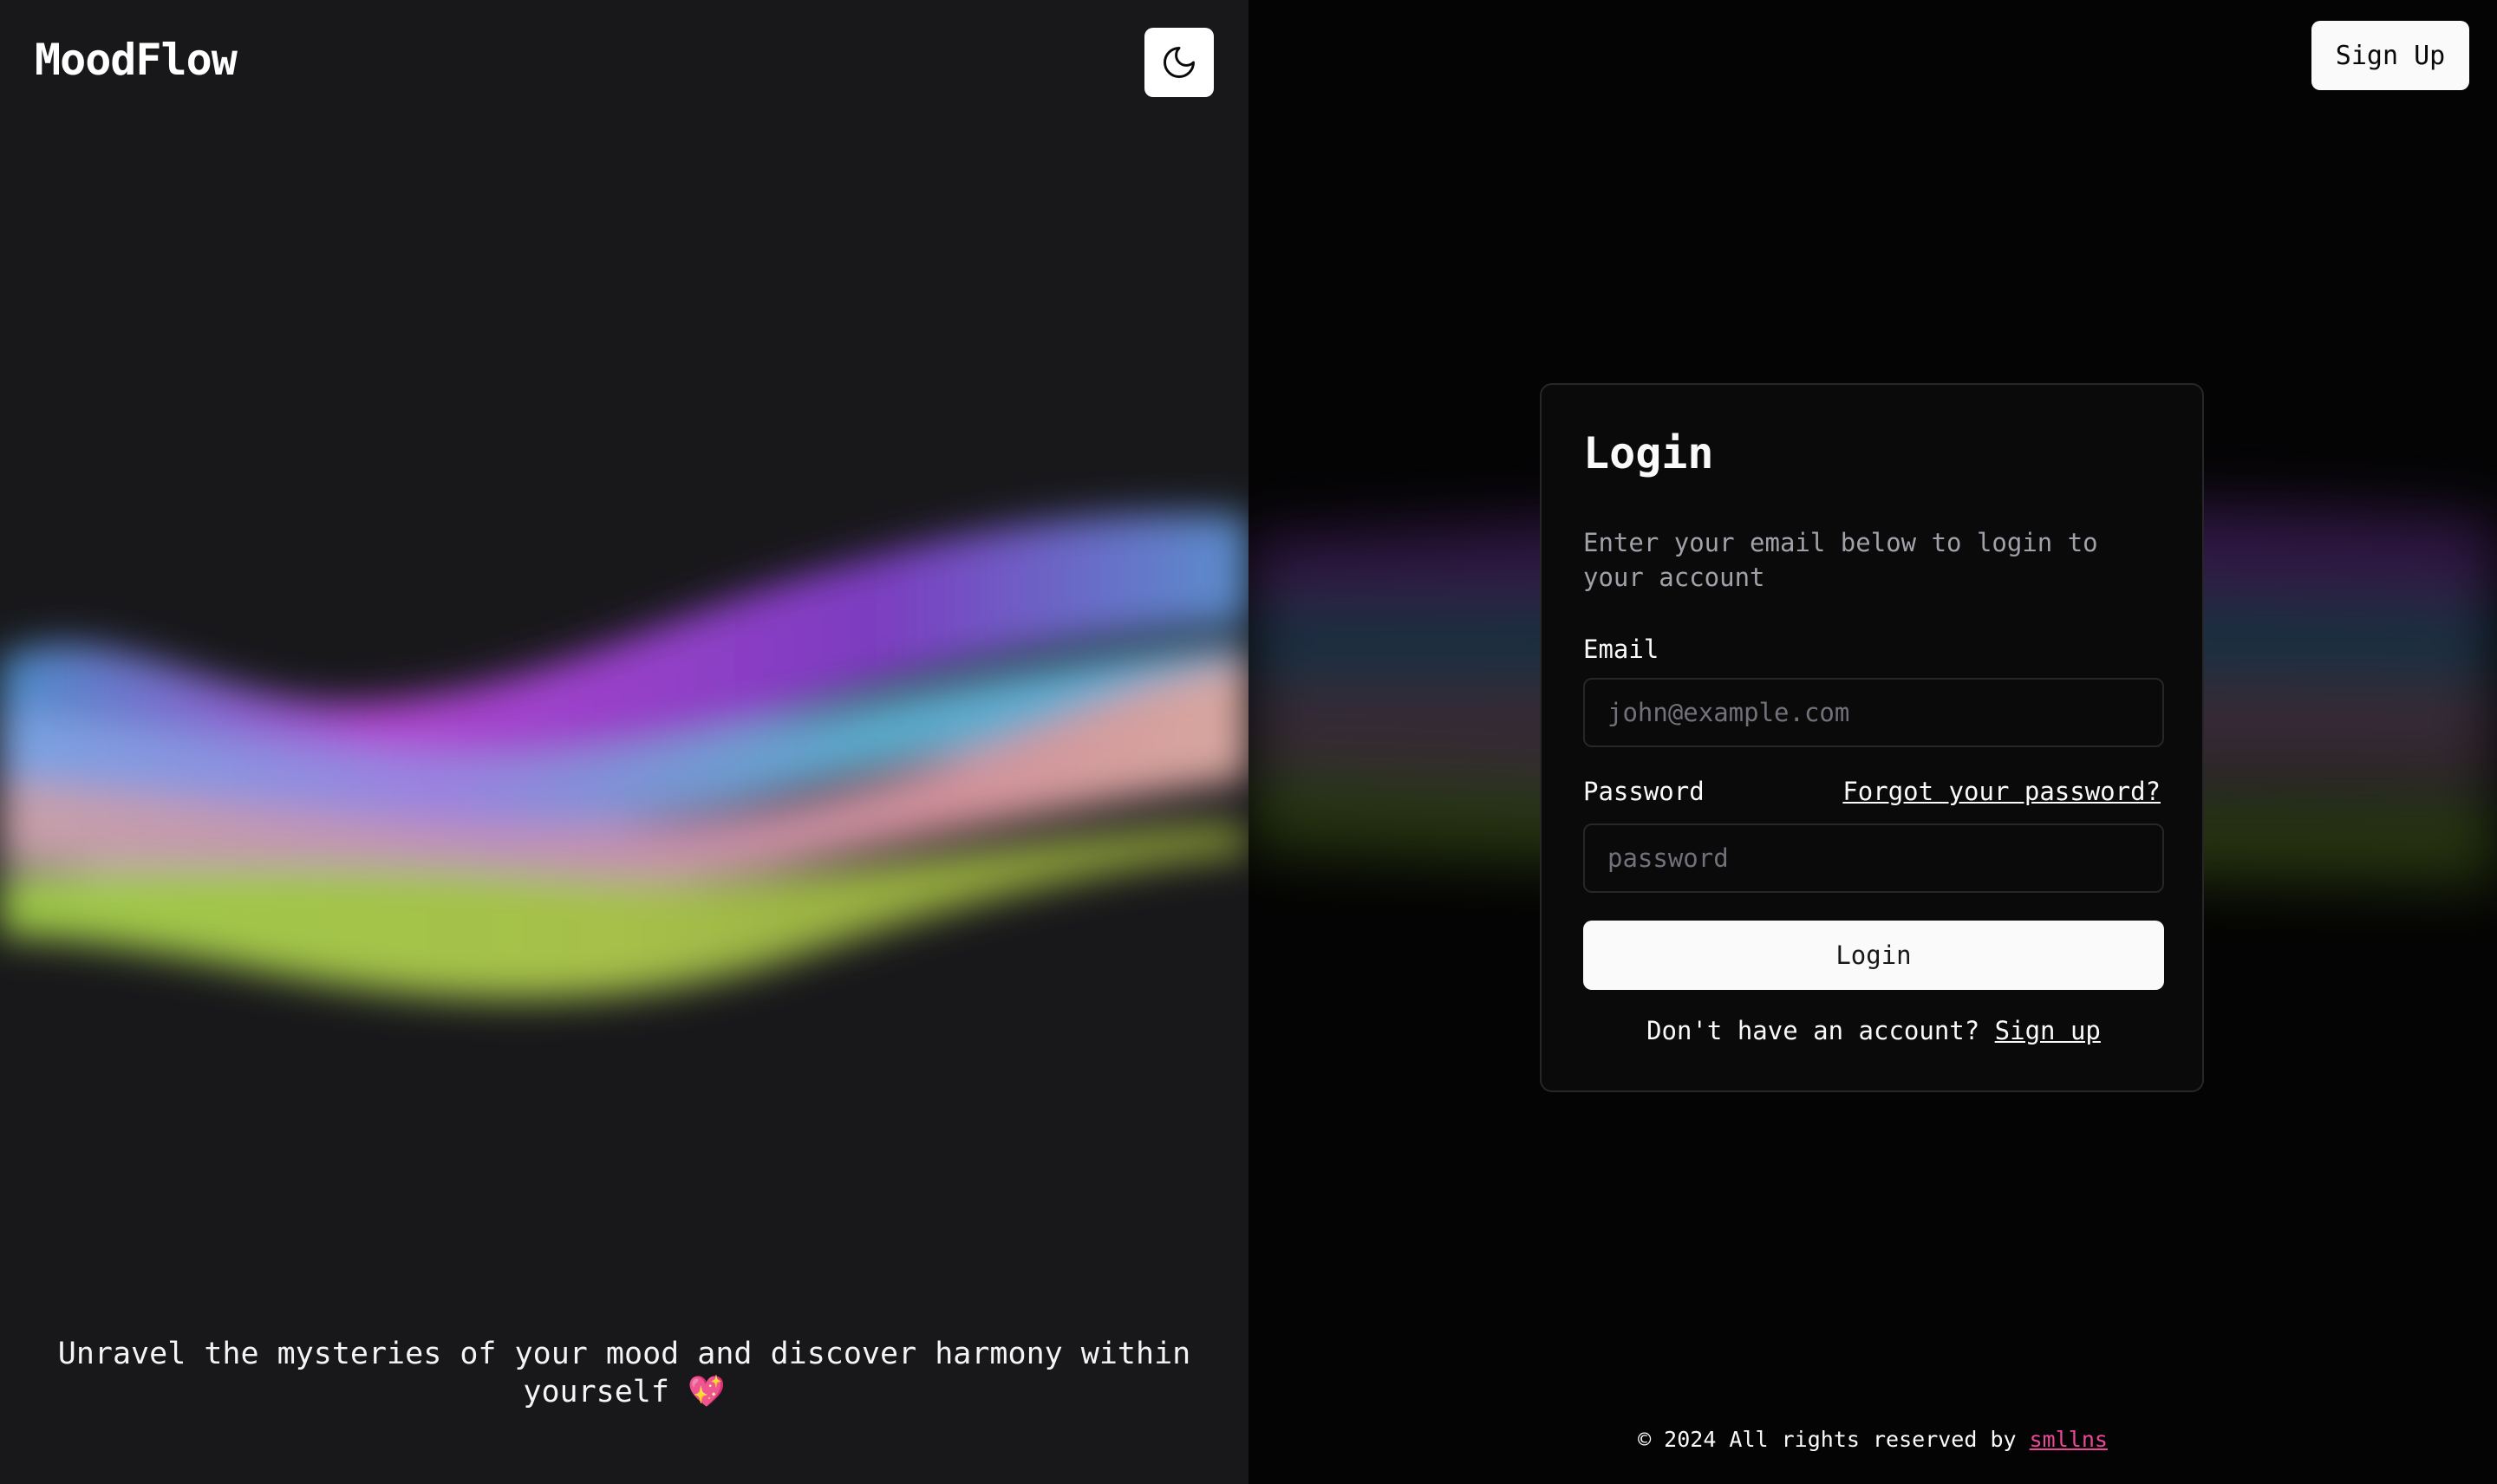 Image resolution: width=2497 pixels, height=1484 pixels. What do you see at coordinates (2390, 55) in the screenshot?
I see `header-signup-button: Sign Up` at bounding box center [2390, 55].